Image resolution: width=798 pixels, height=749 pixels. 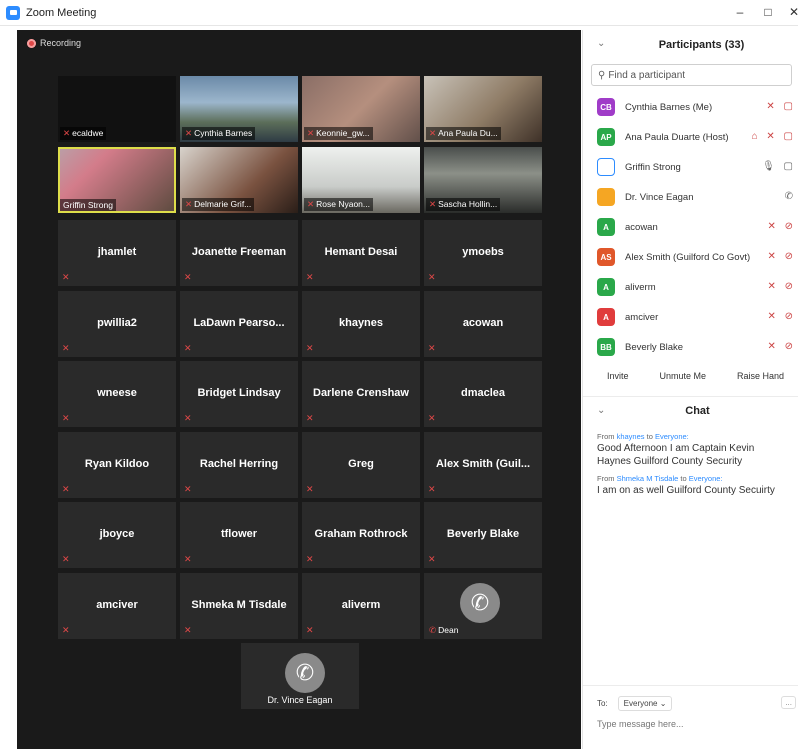 I want to click on participant-name: Bridget Lindsay, so click(x=239, y=393).